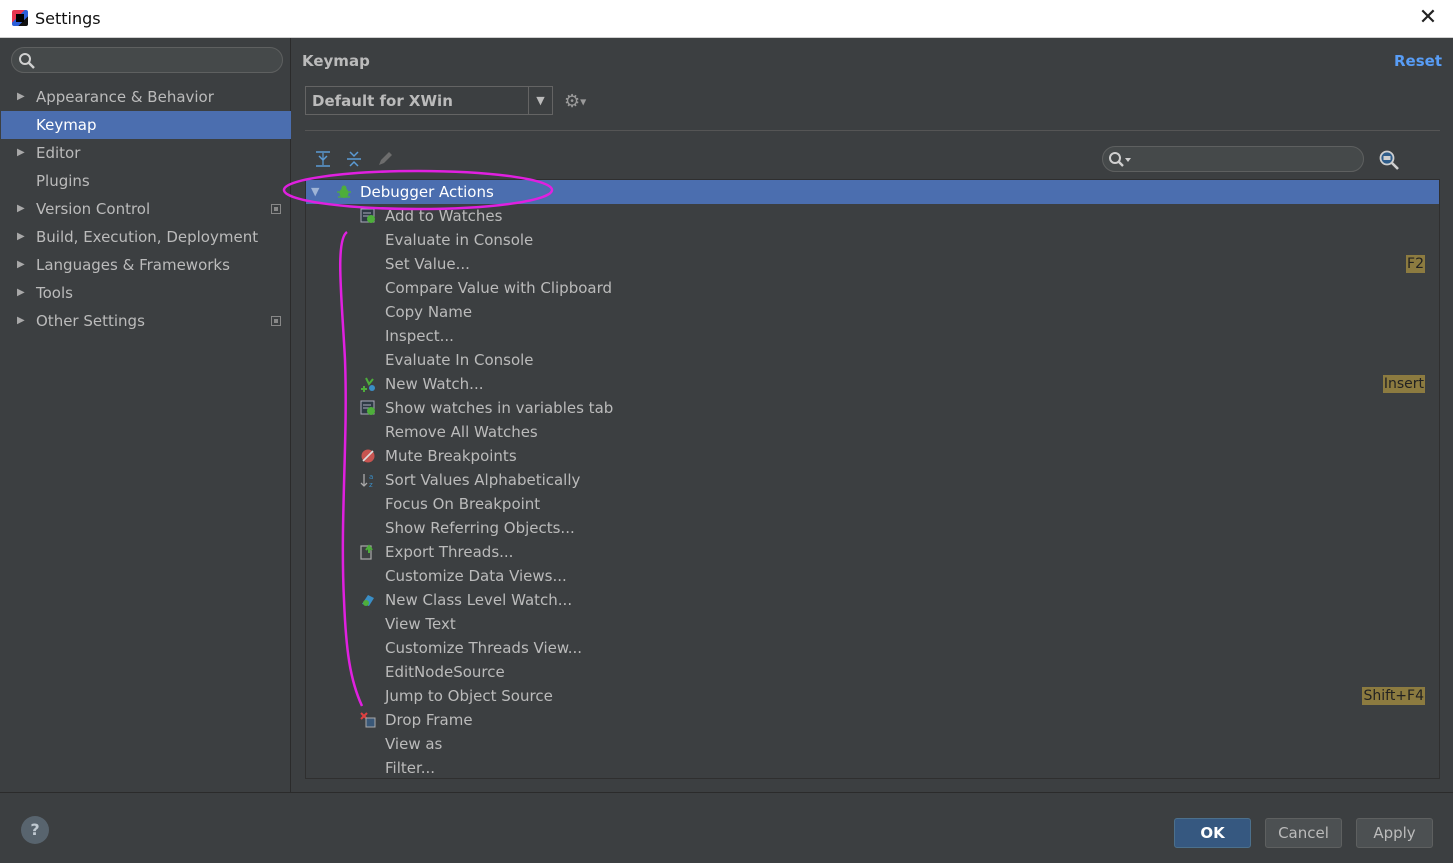  Describe the element at coordinates (451, 456) in the screenshot. I see `tree-action-label: Mute Breakpoints` at that location.